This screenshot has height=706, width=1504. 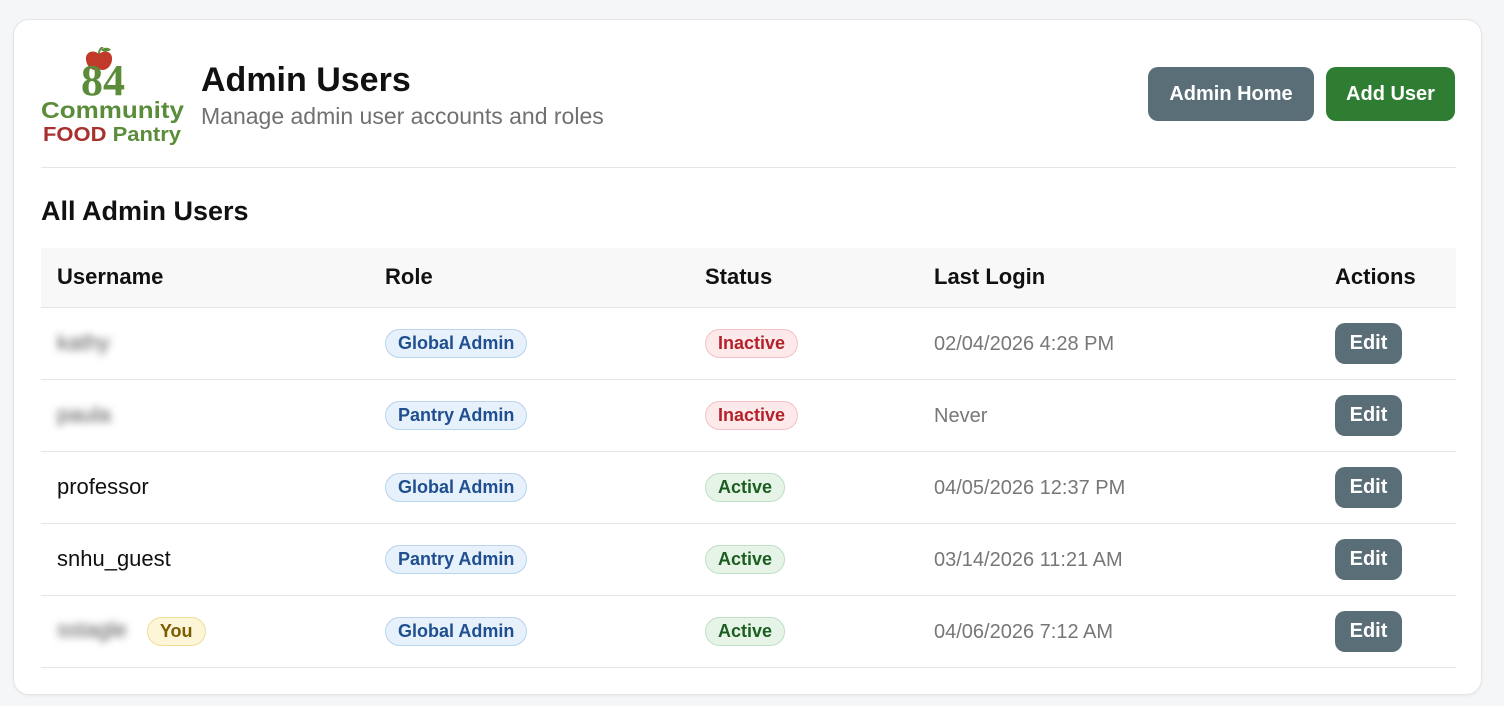 I want to click on username-cell: paula, so click(x=205, y=415).